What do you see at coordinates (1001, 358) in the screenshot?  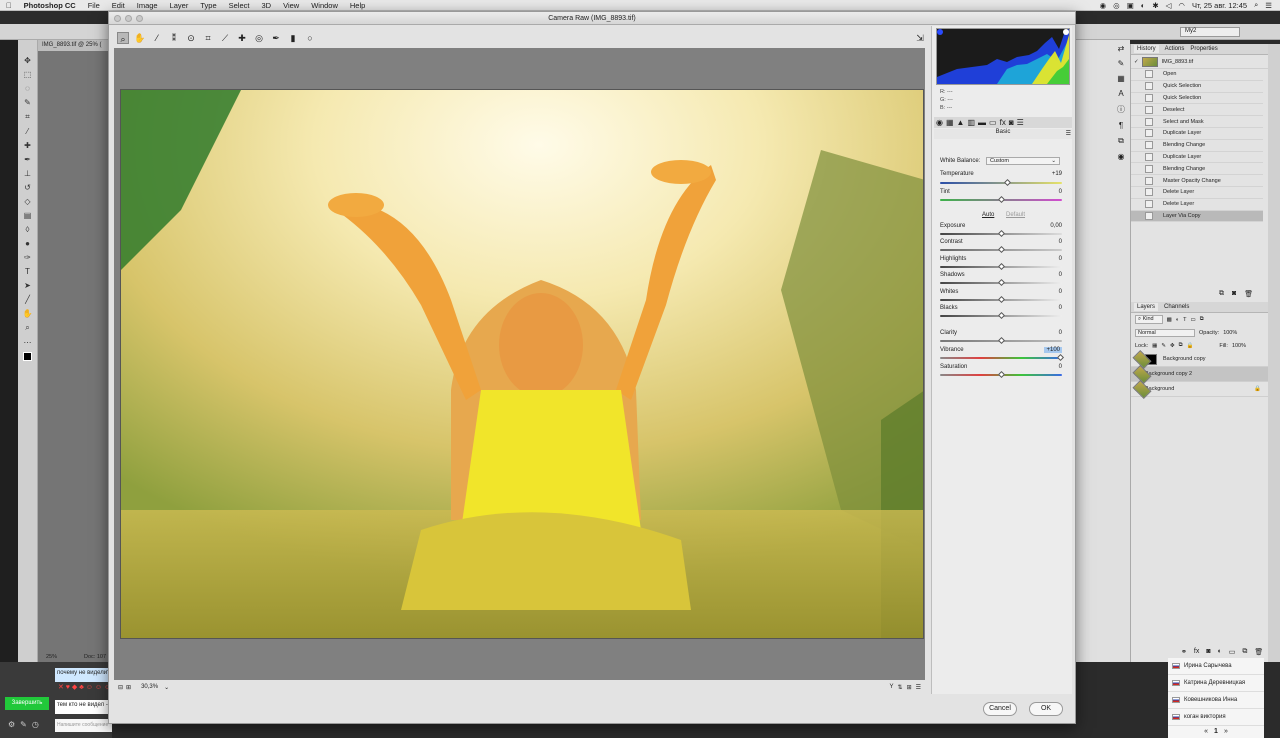 I see `vibrance-slider` at bounding box center [1001, 358].